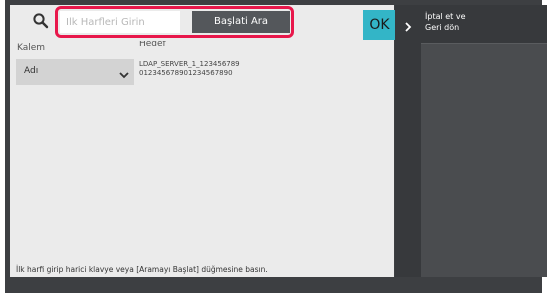 This screenshot has width=547, height=295. I want to click on server-name-line2: 01234567890123456789​0, so click(186, 73).